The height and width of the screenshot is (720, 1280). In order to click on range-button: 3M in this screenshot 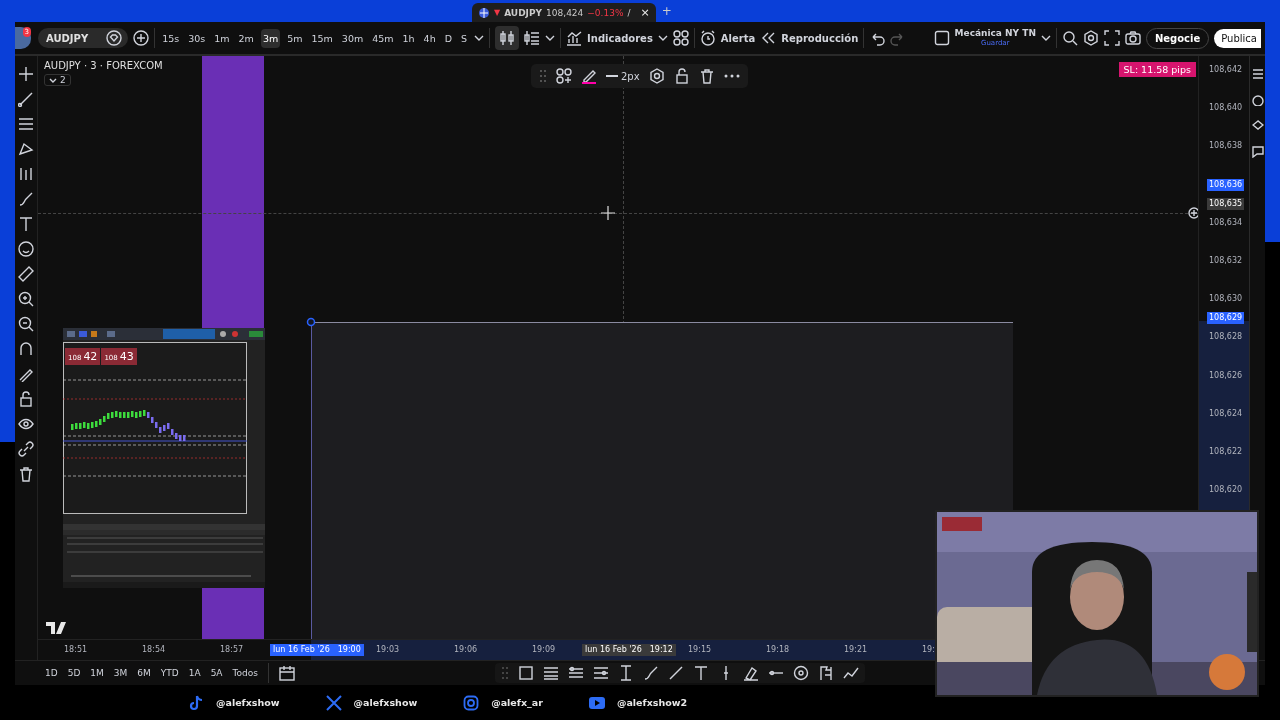, I will do `click(120, 673)`.